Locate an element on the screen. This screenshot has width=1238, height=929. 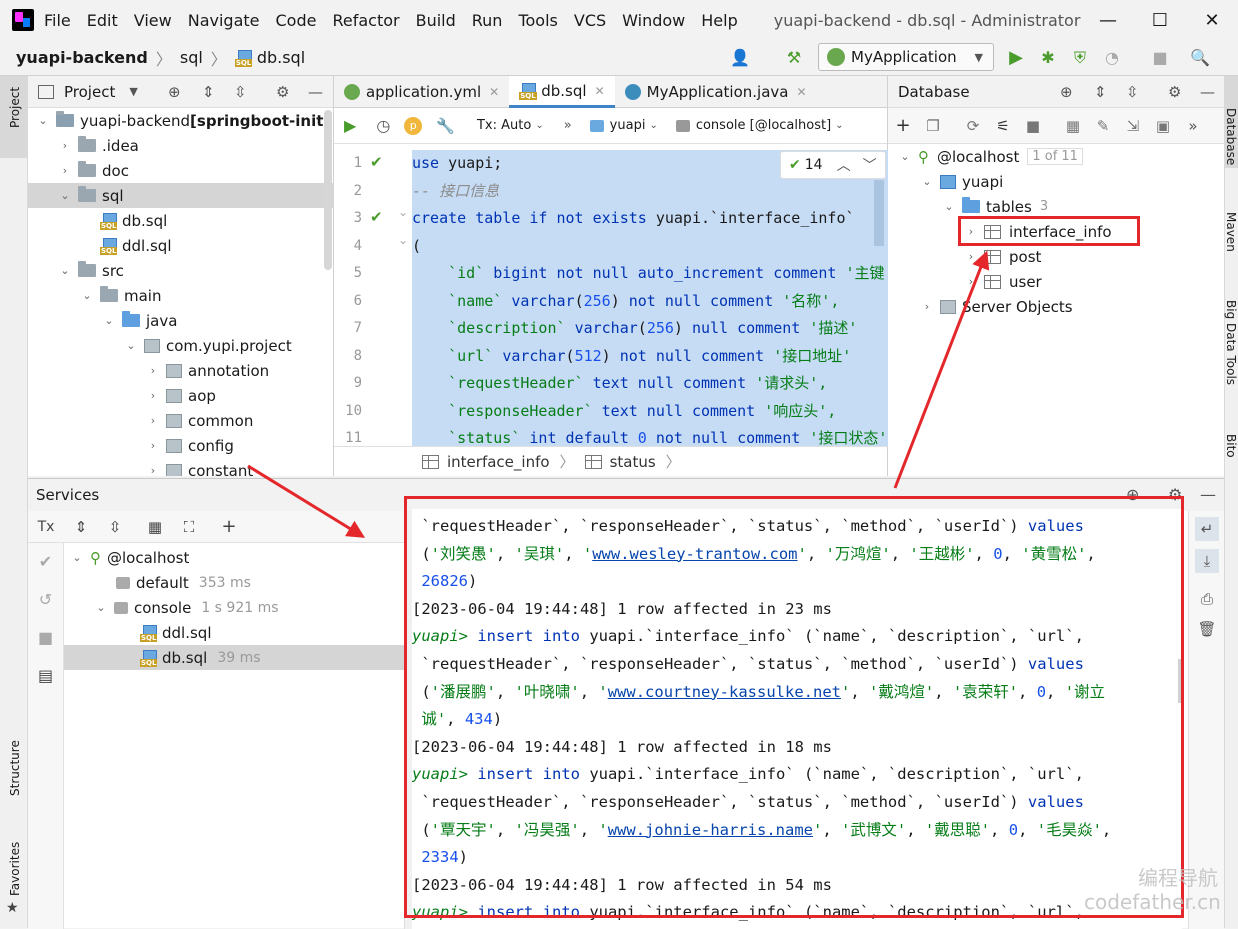
arrow-to-console is located at coordinates (306, 501).